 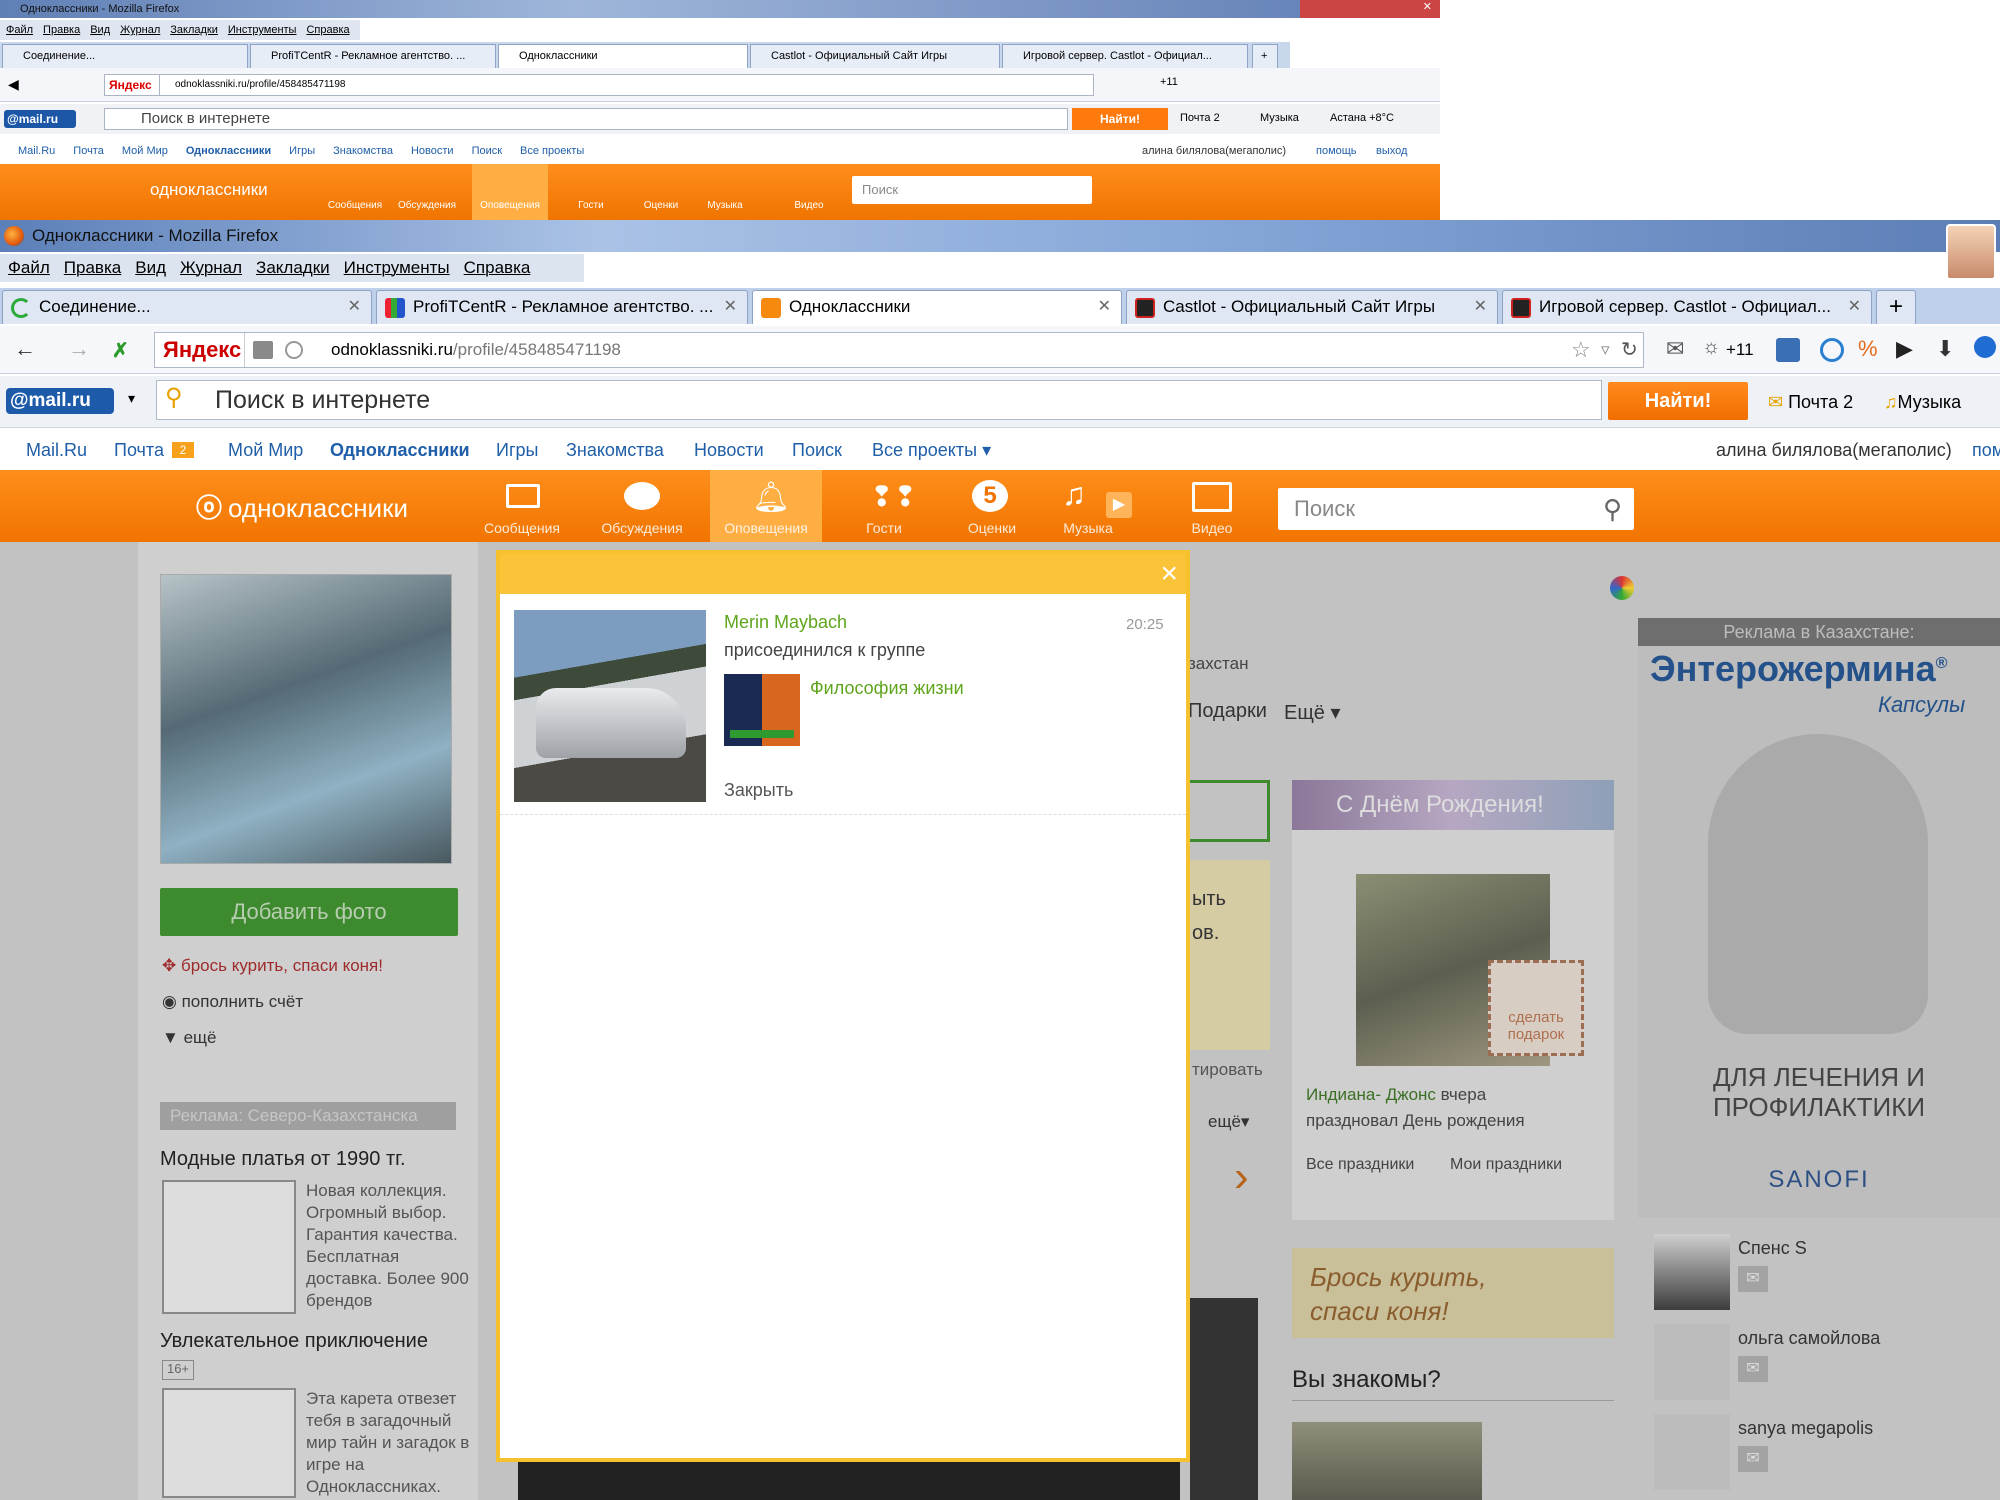 I want to click on friend-name: Спенс S, so click(x=1772, y=1248).